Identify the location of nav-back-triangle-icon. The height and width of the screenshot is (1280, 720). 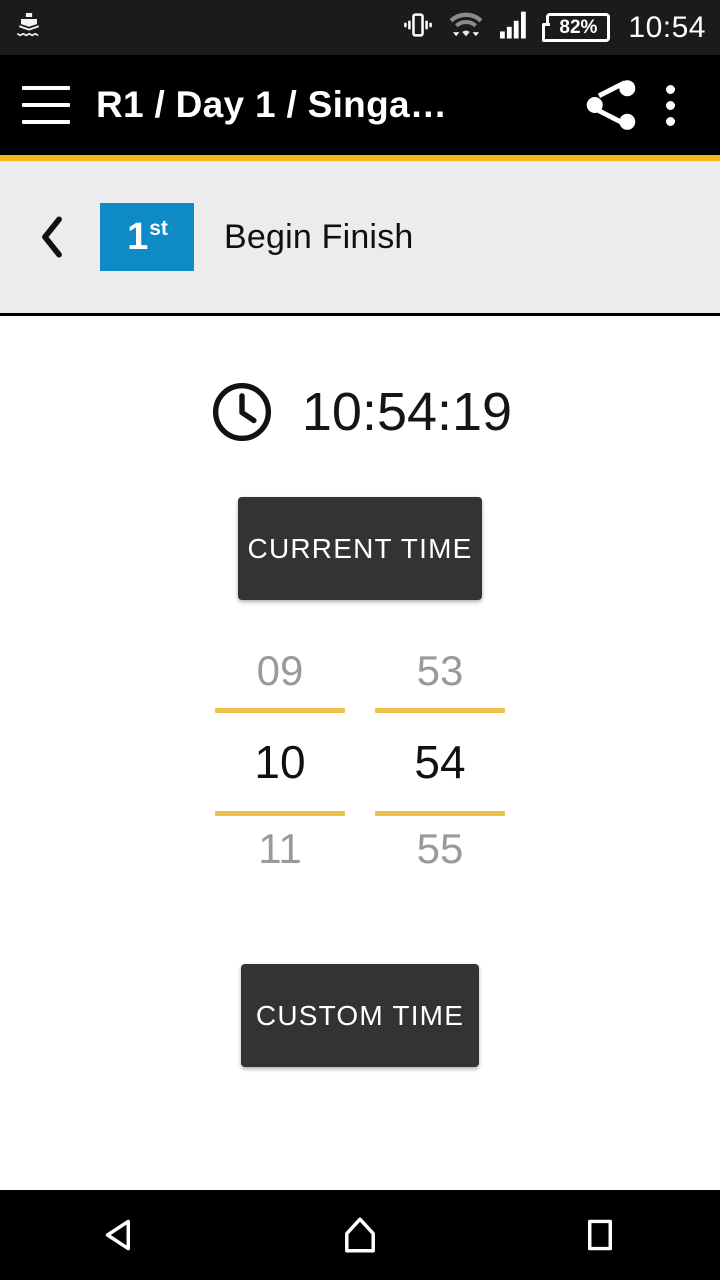
(117, 1235).